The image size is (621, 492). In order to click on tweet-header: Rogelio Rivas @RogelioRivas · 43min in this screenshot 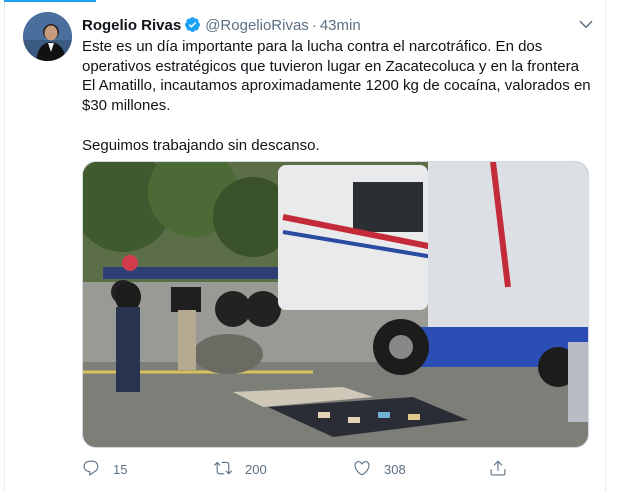, I will do `click(221, 26)`.